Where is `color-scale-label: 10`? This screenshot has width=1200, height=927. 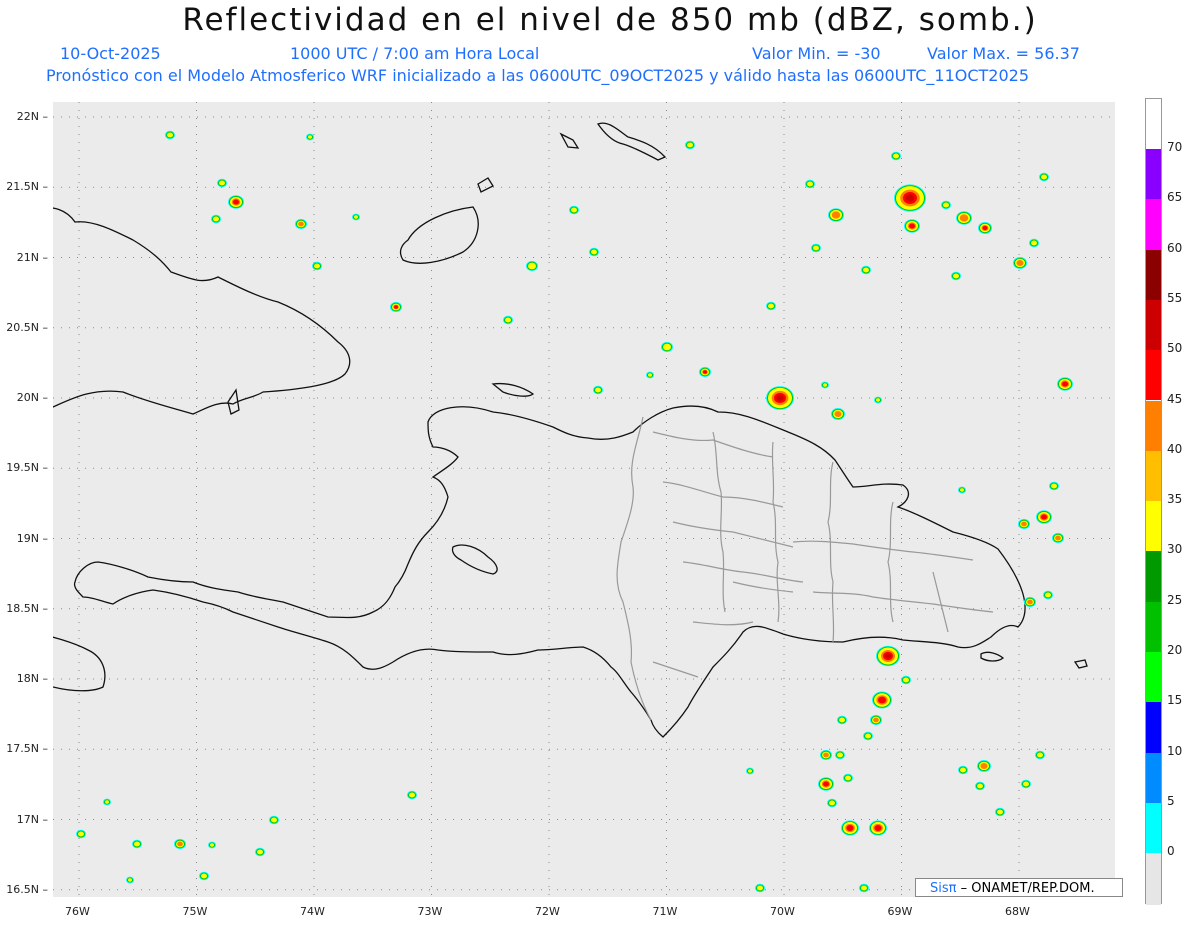
color-scale-label: 10 is located at coordinates (1175, 750).